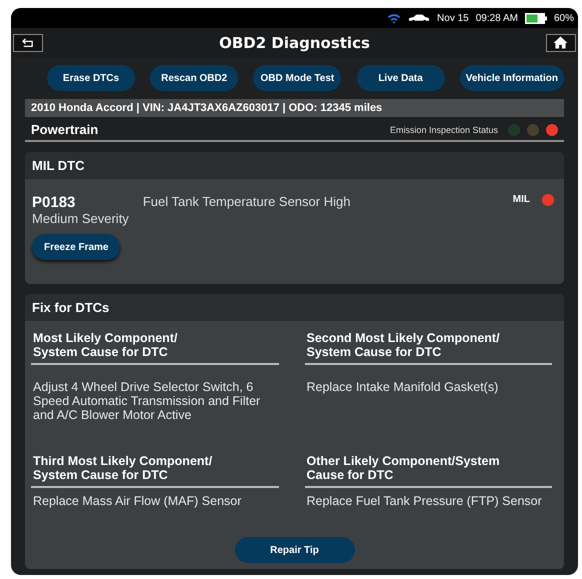  What do you see at coordinates (80, 218) in the screenshot?
I see `severity-label: Medium Severity` at bounding box center [80, 218].